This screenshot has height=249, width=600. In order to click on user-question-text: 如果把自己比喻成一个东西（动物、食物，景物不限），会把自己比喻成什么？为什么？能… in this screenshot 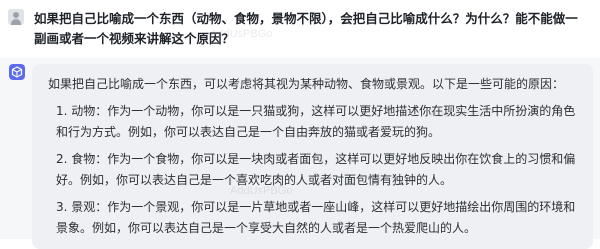, I will do `click(306, 28)`.